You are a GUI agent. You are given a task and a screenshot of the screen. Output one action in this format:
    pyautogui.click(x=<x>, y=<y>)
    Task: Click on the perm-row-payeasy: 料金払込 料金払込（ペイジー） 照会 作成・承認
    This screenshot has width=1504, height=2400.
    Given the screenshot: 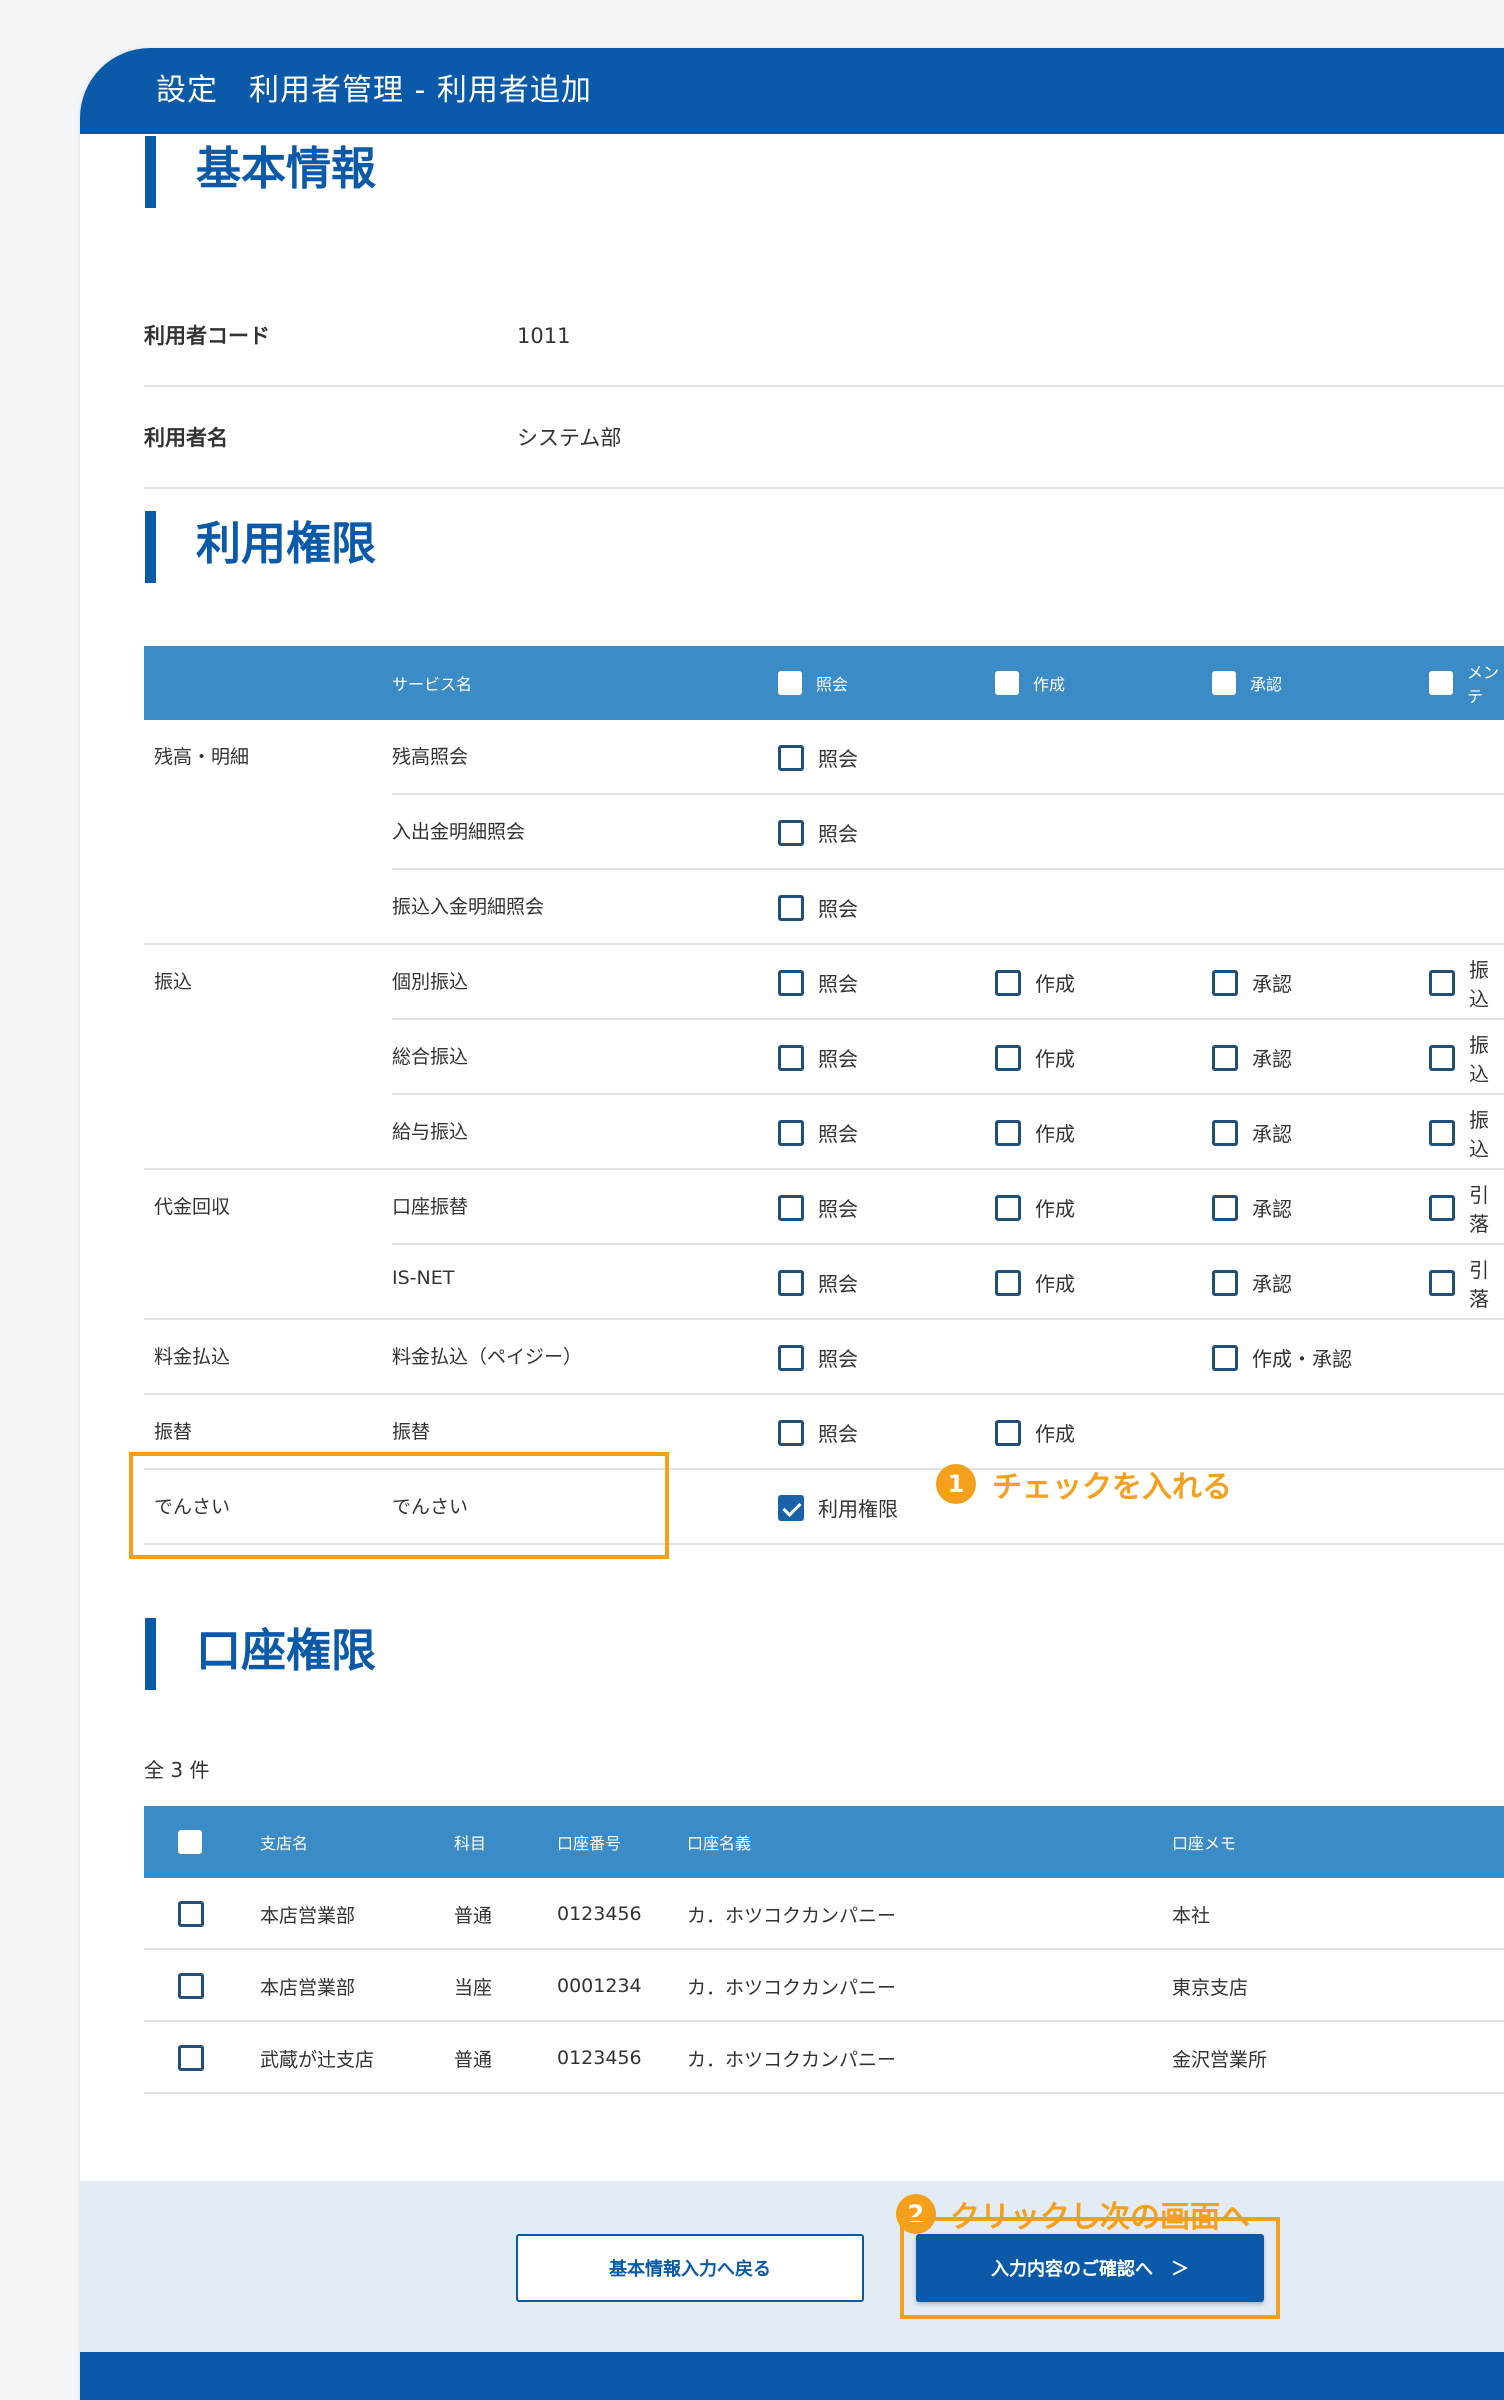 What is the action you would take?
    pyautogui.click(x=824, y=1357)
    